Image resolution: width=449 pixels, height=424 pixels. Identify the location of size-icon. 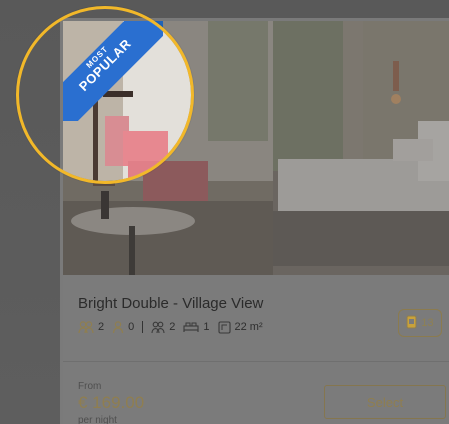
(224, 327).